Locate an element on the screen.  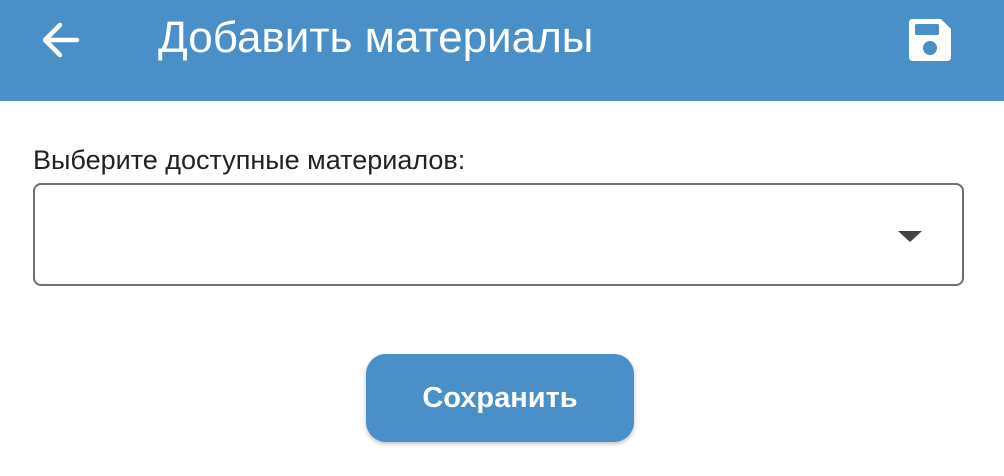
save-icon-button is located at coordinates (930, 40).